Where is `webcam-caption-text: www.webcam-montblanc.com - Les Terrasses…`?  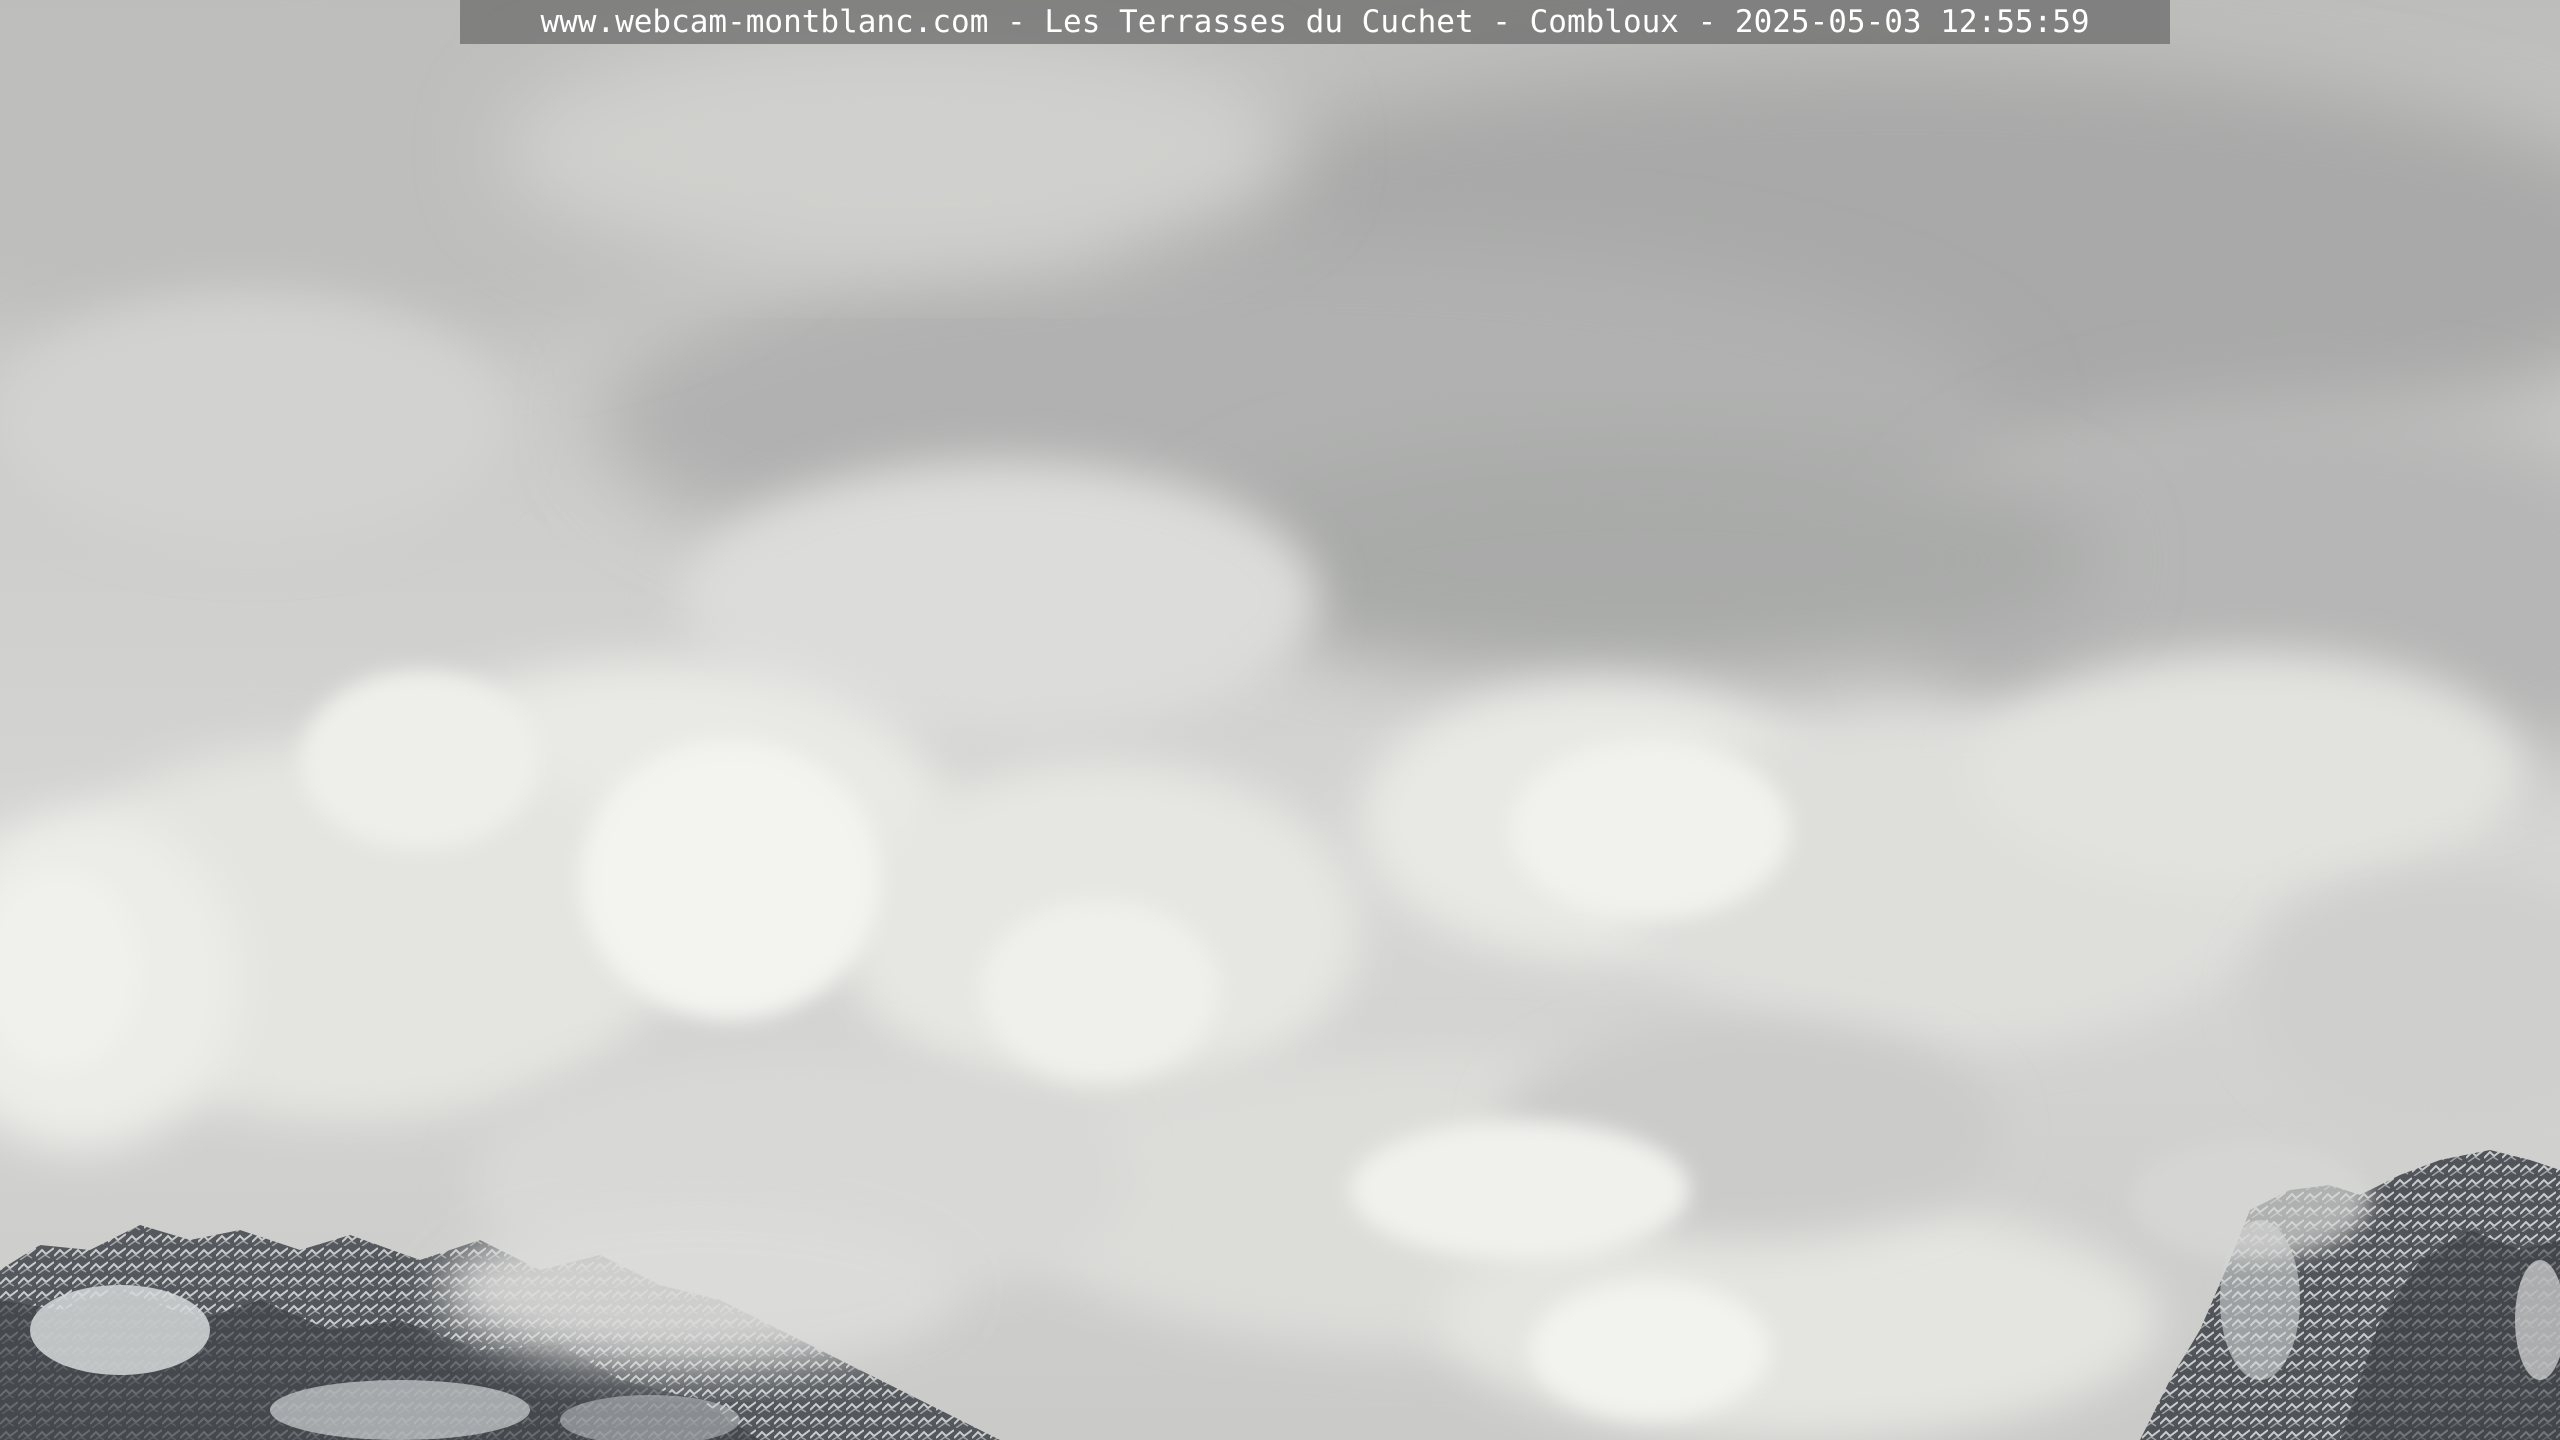
webcam-caption-text: www.webcam-montblanc.com - Les Terrasses… is located at coordinates (1315, 22).